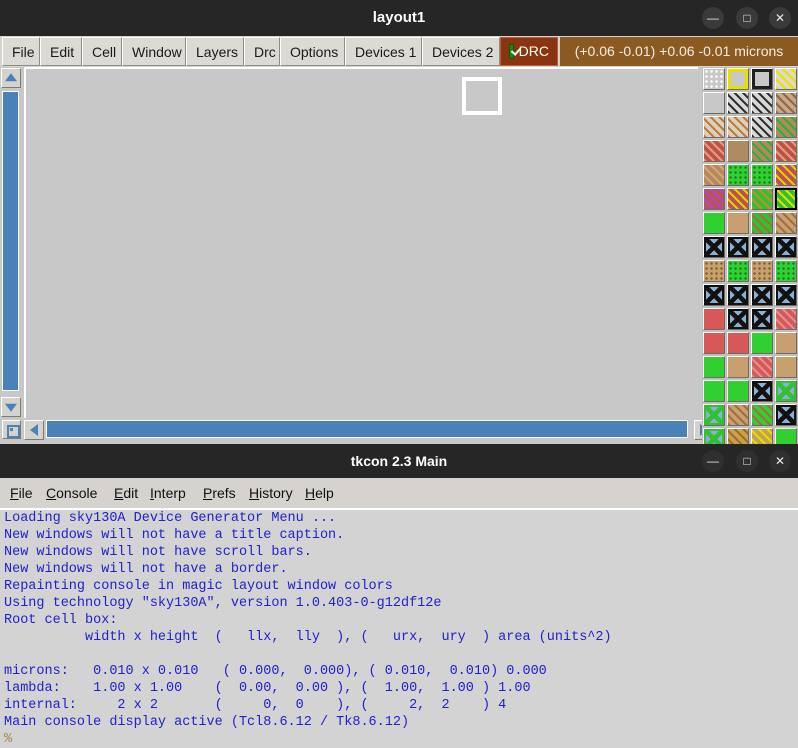  Describe the element at coordinates (747, 18) in the screenshot. I see `maximize-button: □` at that location.